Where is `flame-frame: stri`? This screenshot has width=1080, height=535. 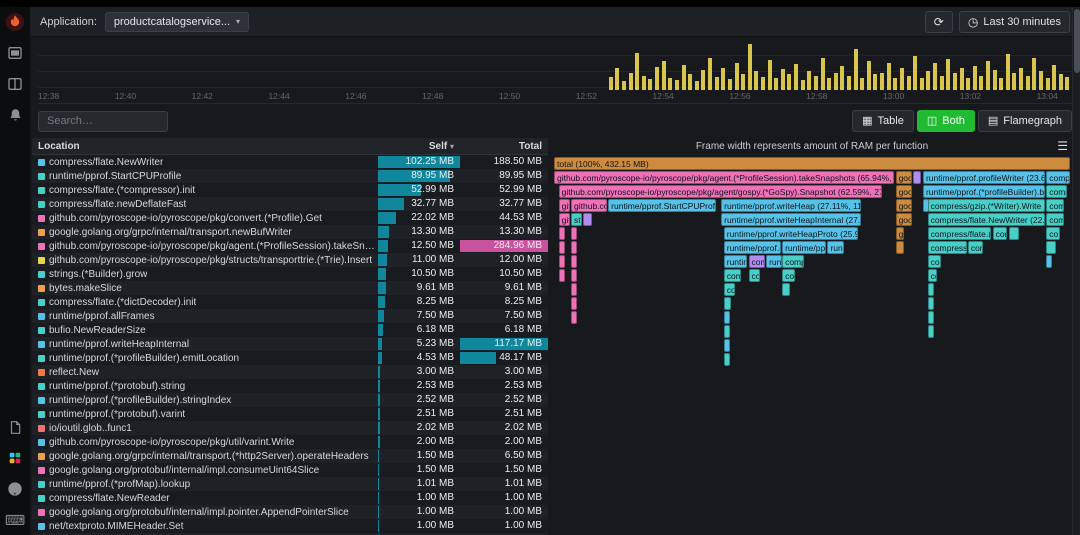
flame-frame: stri is located at coordinates (577, 219).